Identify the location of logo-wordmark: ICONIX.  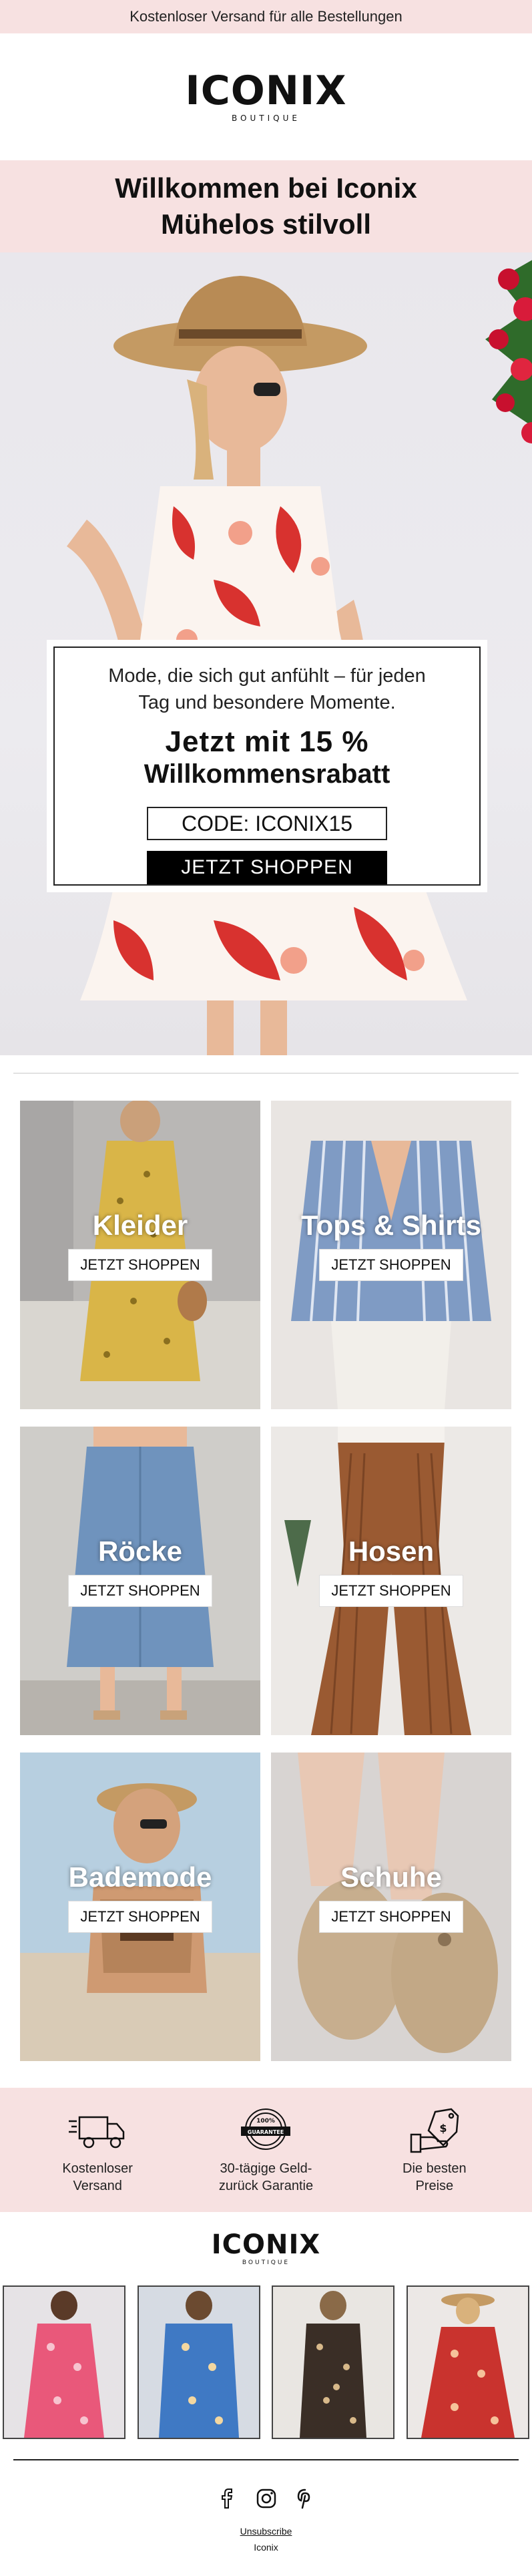
(266, 90).